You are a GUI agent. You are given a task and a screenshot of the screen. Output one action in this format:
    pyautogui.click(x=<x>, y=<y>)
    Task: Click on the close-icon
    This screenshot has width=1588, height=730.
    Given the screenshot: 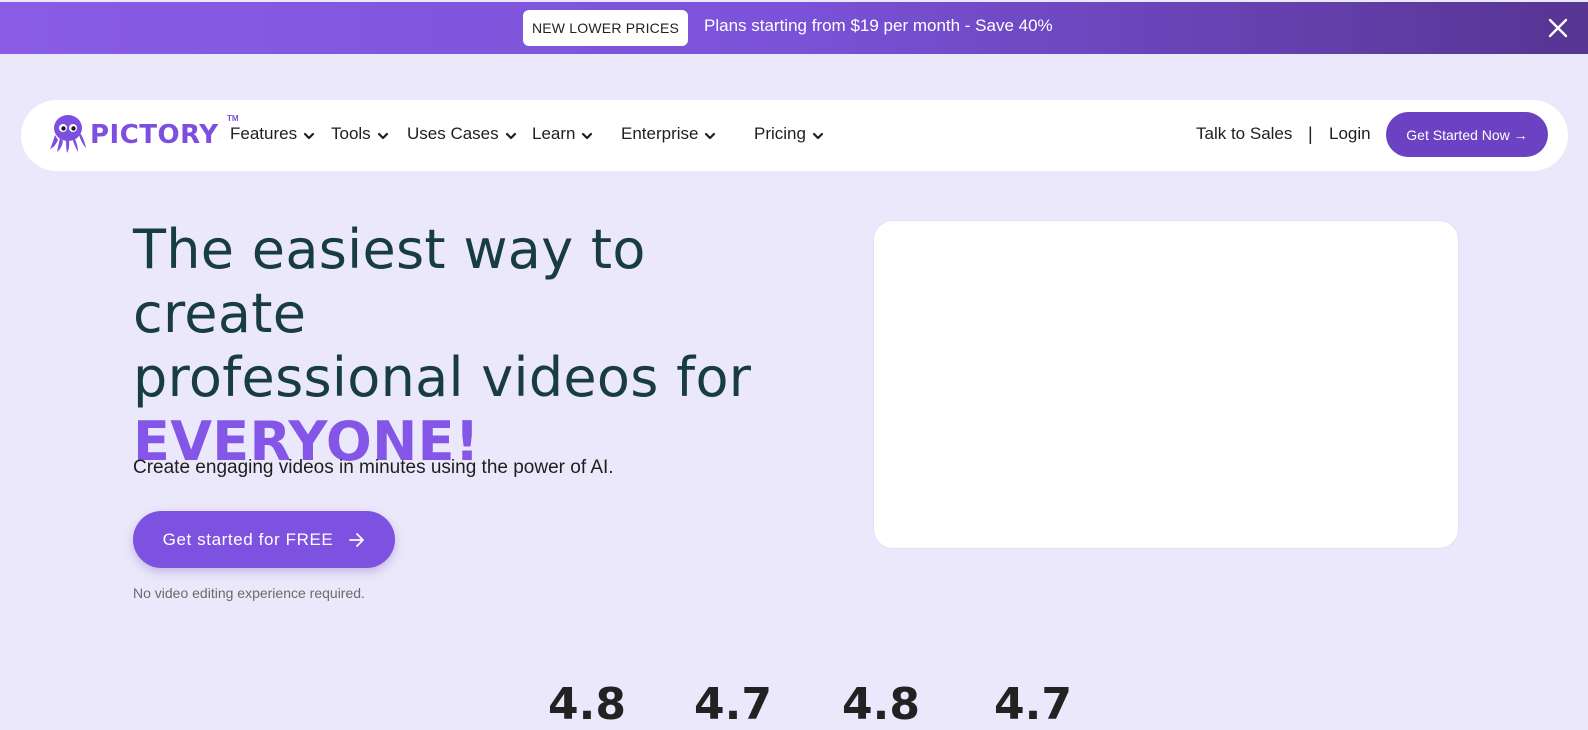 What is the action you would take?
    pyautogui.click(x=1558, y=28)
    